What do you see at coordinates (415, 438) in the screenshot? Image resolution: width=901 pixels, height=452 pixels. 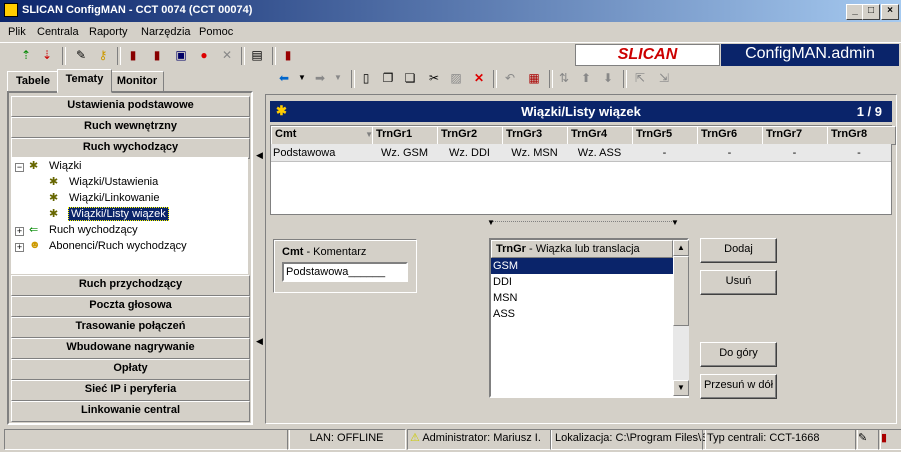 I see `warning-icon: ⚠` at bounding box center [415, 438].